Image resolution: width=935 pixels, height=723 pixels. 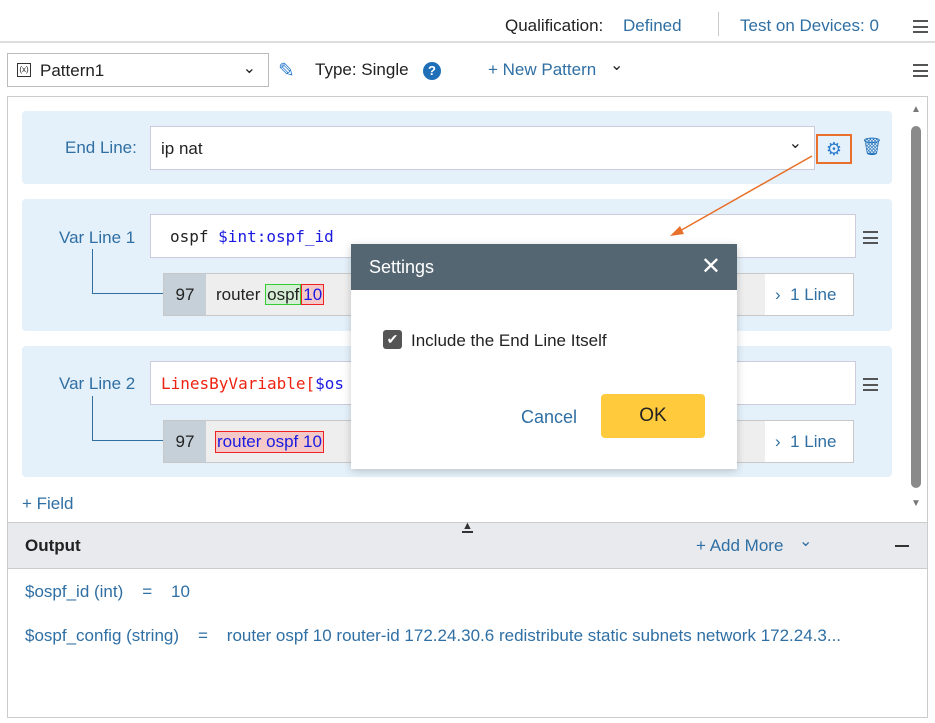 What do you see at coordinates (392, 339) in the screenshot?
I see `include-end-line-checkbox: ✔` at bounding box center [392, 339].